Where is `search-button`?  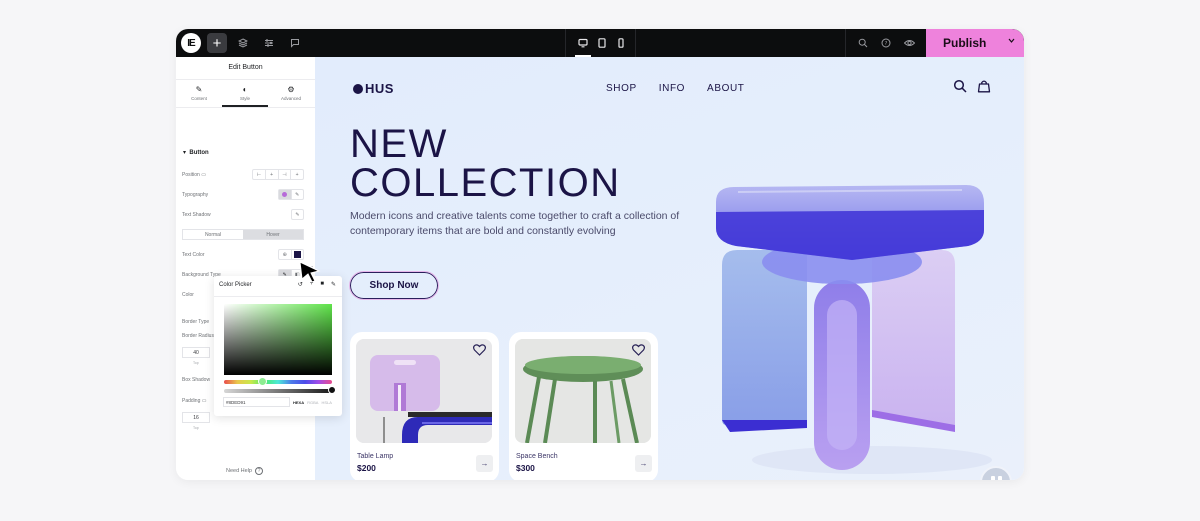 search-button is located at coordinates (863, 43).